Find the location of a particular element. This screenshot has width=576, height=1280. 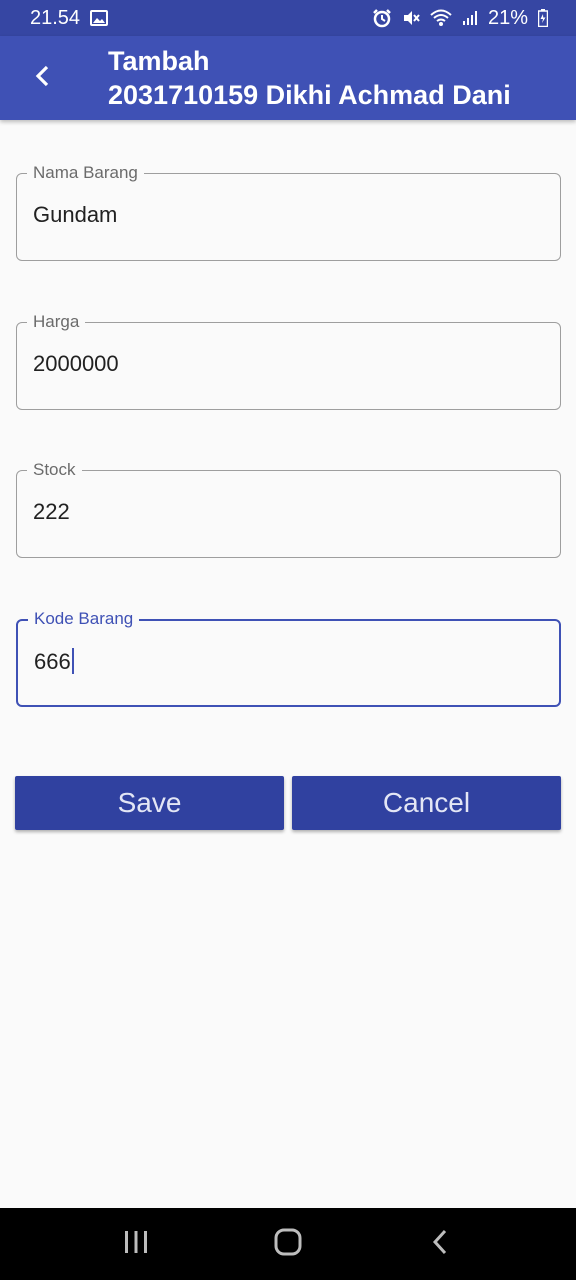

battery-icon is located at coordinates (543, 18).